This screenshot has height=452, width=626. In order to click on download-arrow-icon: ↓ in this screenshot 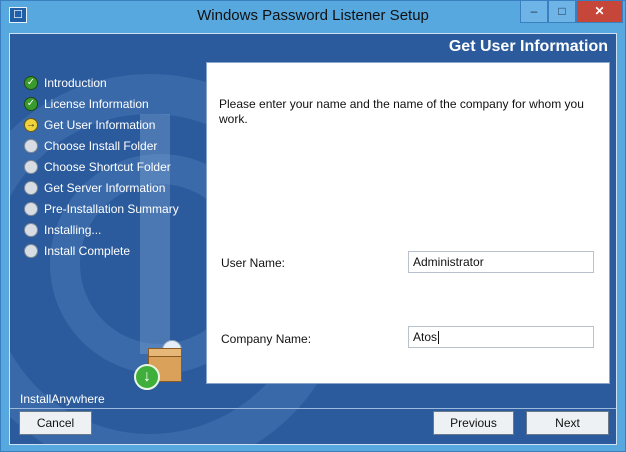, I will do `click(147, 377)`.